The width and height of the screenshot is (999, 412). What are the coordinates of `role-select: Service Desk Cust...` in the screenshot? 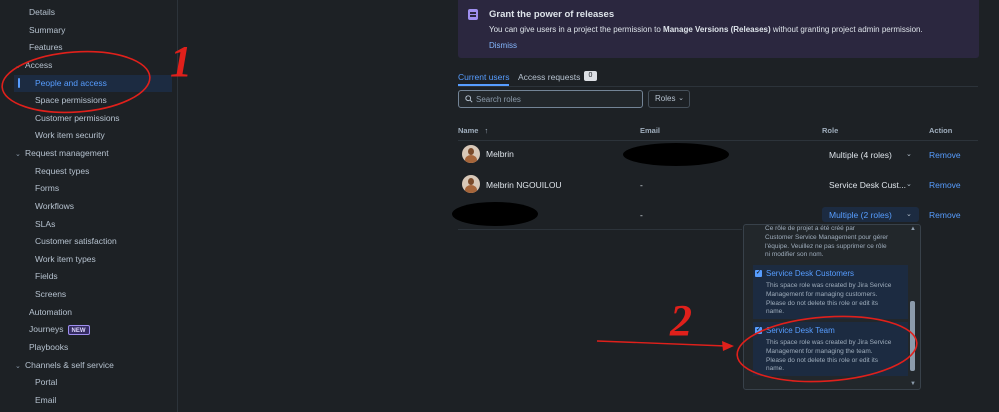 It's located at (867, 185).